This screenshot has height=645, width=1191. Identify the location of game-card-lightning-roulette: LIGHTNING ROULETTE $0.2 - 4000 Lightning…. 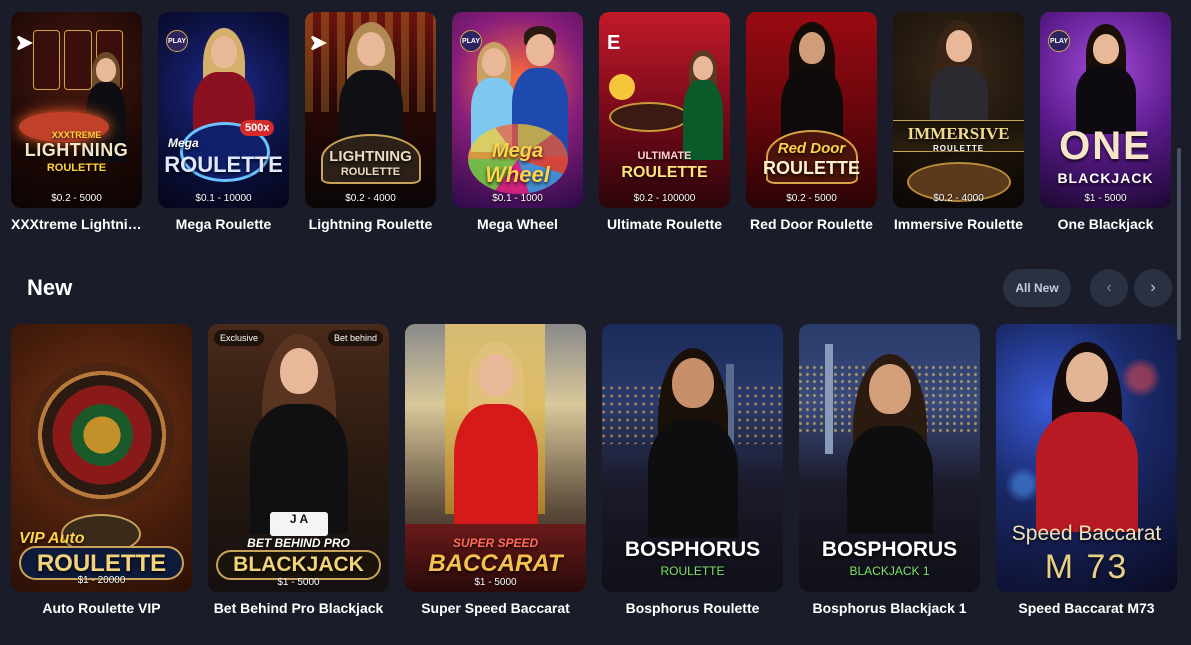
(370, 122).